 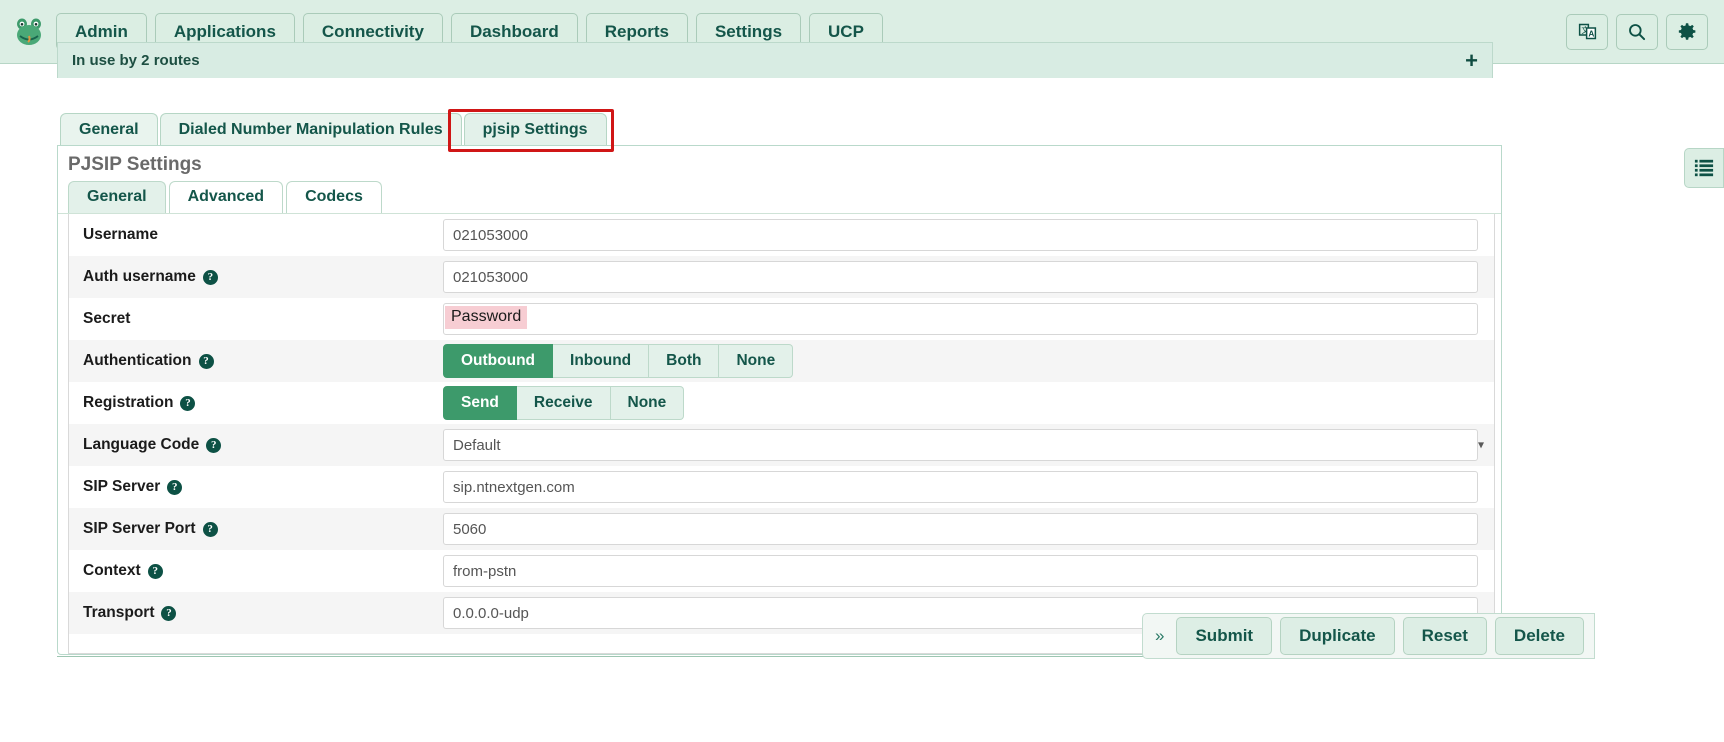 I want to click on tab-dnmr-label: Dialed Number Manipulation Rules, so click(x=310, y=129).